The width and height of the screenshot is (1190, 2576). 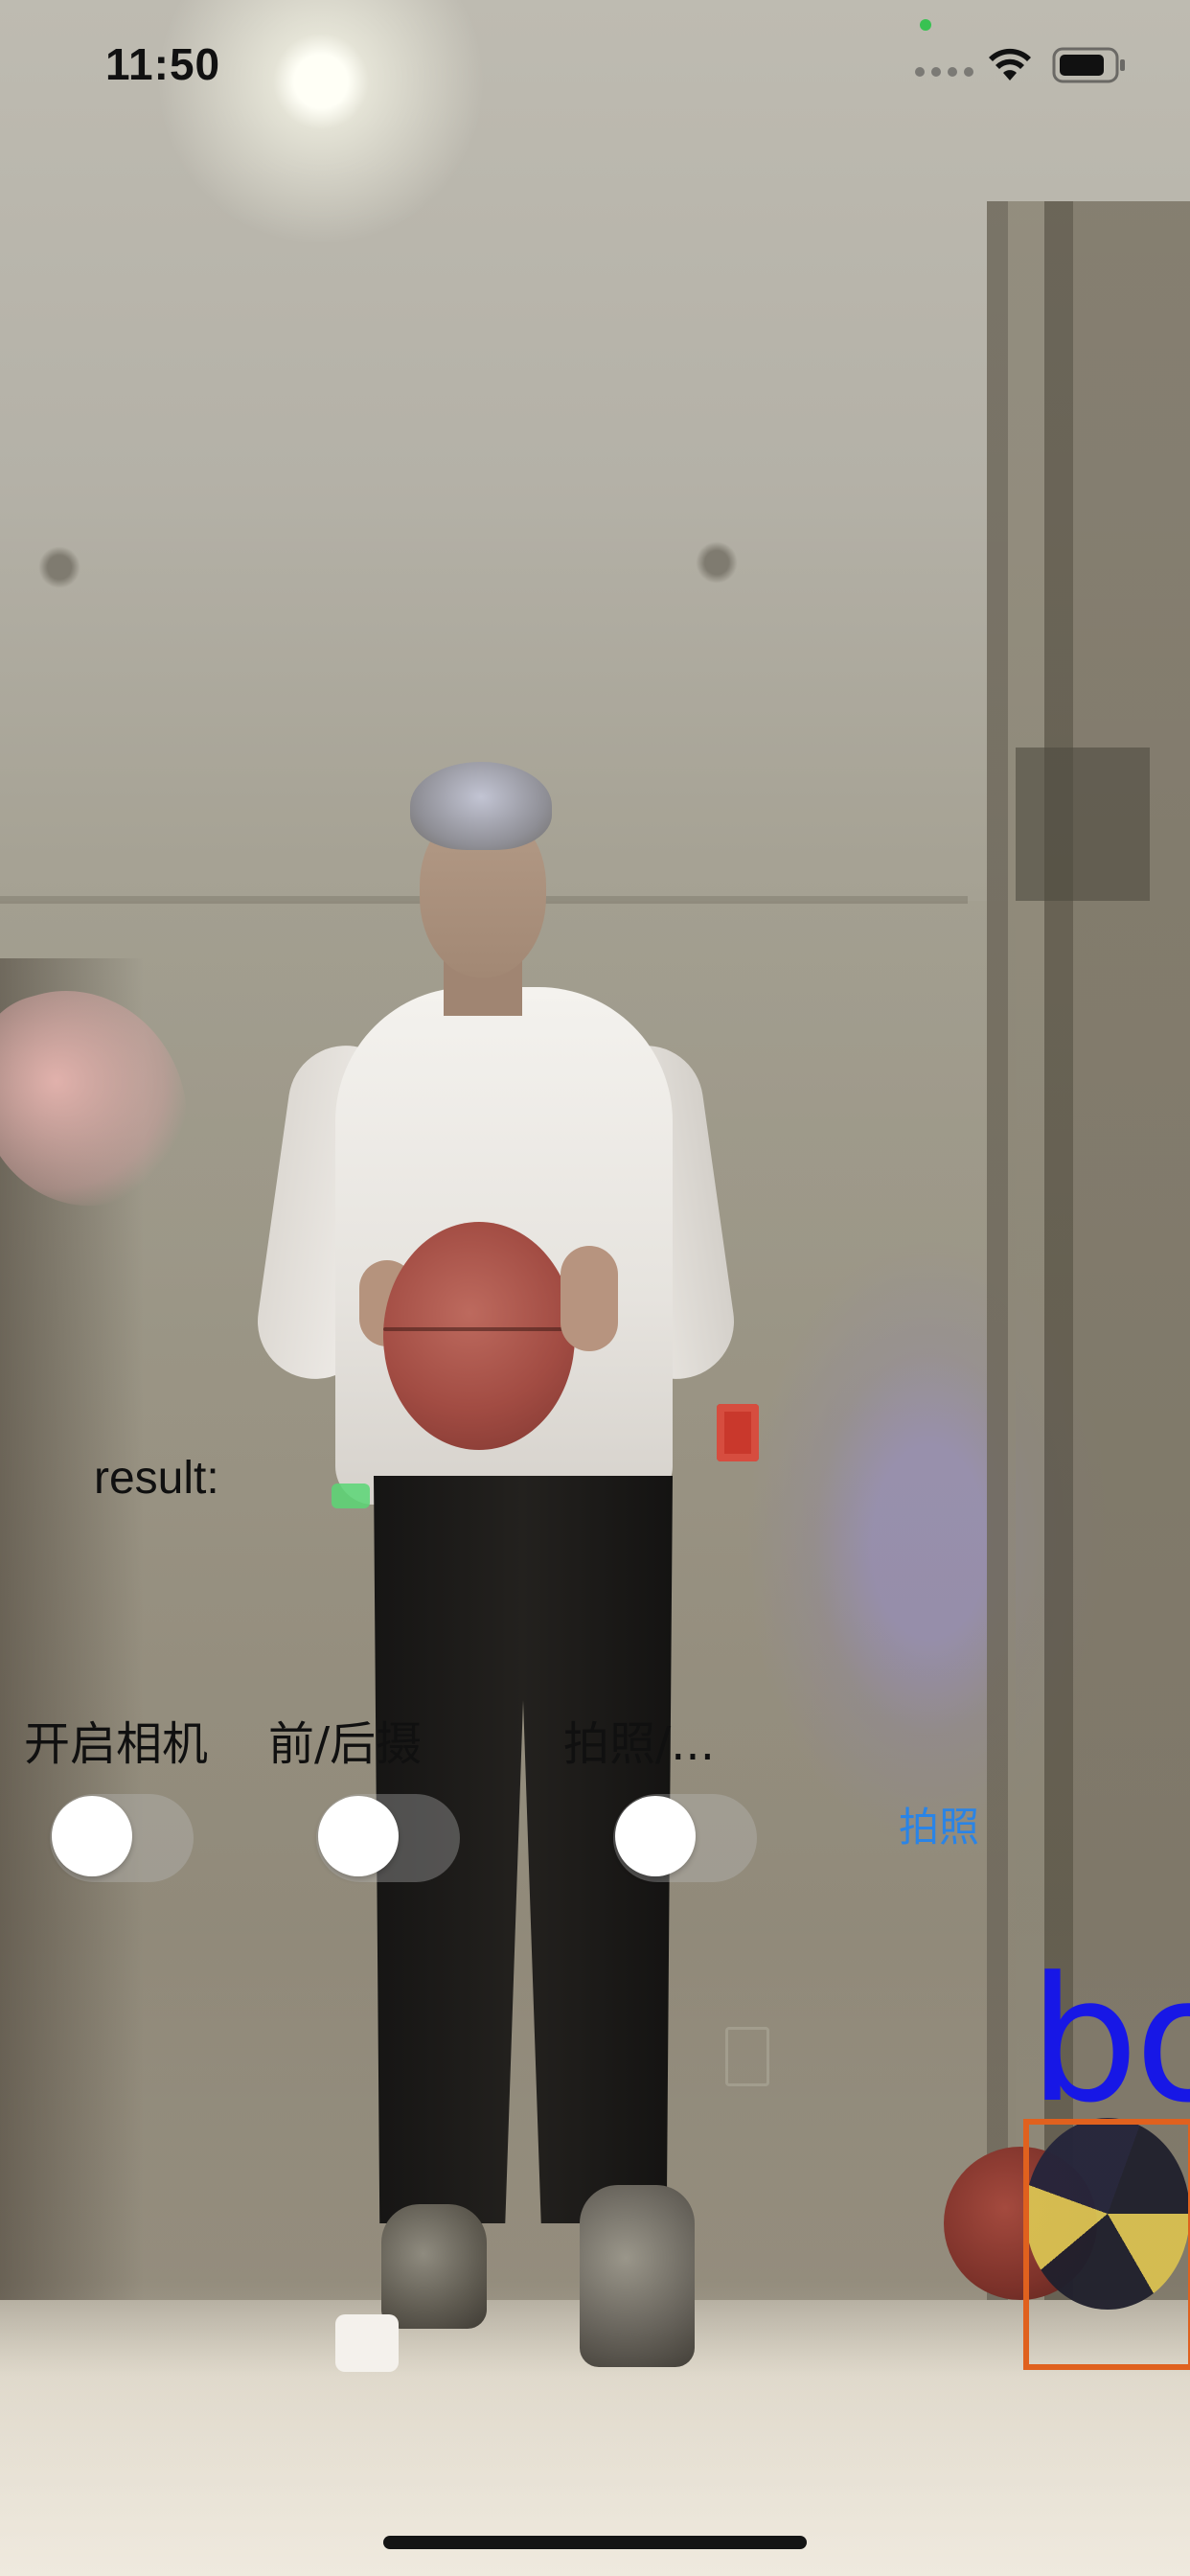 I want to click on door-frame-shadow, so click(x=1083, y=824).